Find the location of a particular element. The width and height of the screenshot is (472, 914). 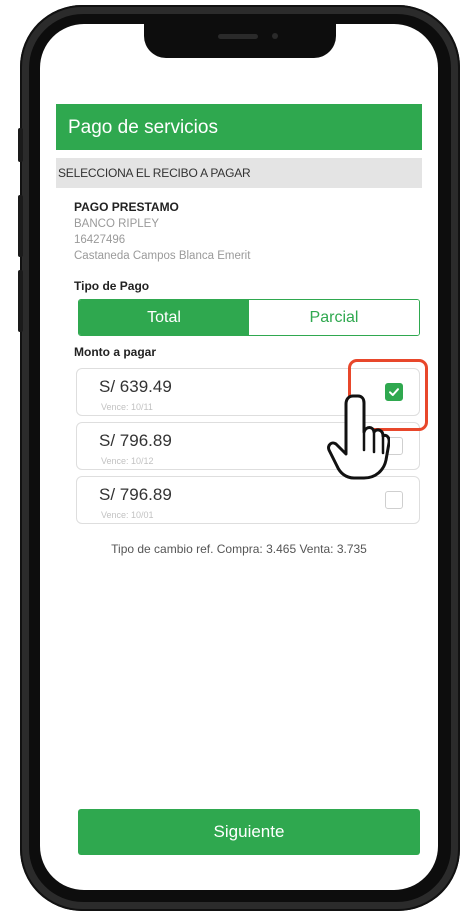

payment-type-toggle: Total Parcial is located at coordinates (249, 317).